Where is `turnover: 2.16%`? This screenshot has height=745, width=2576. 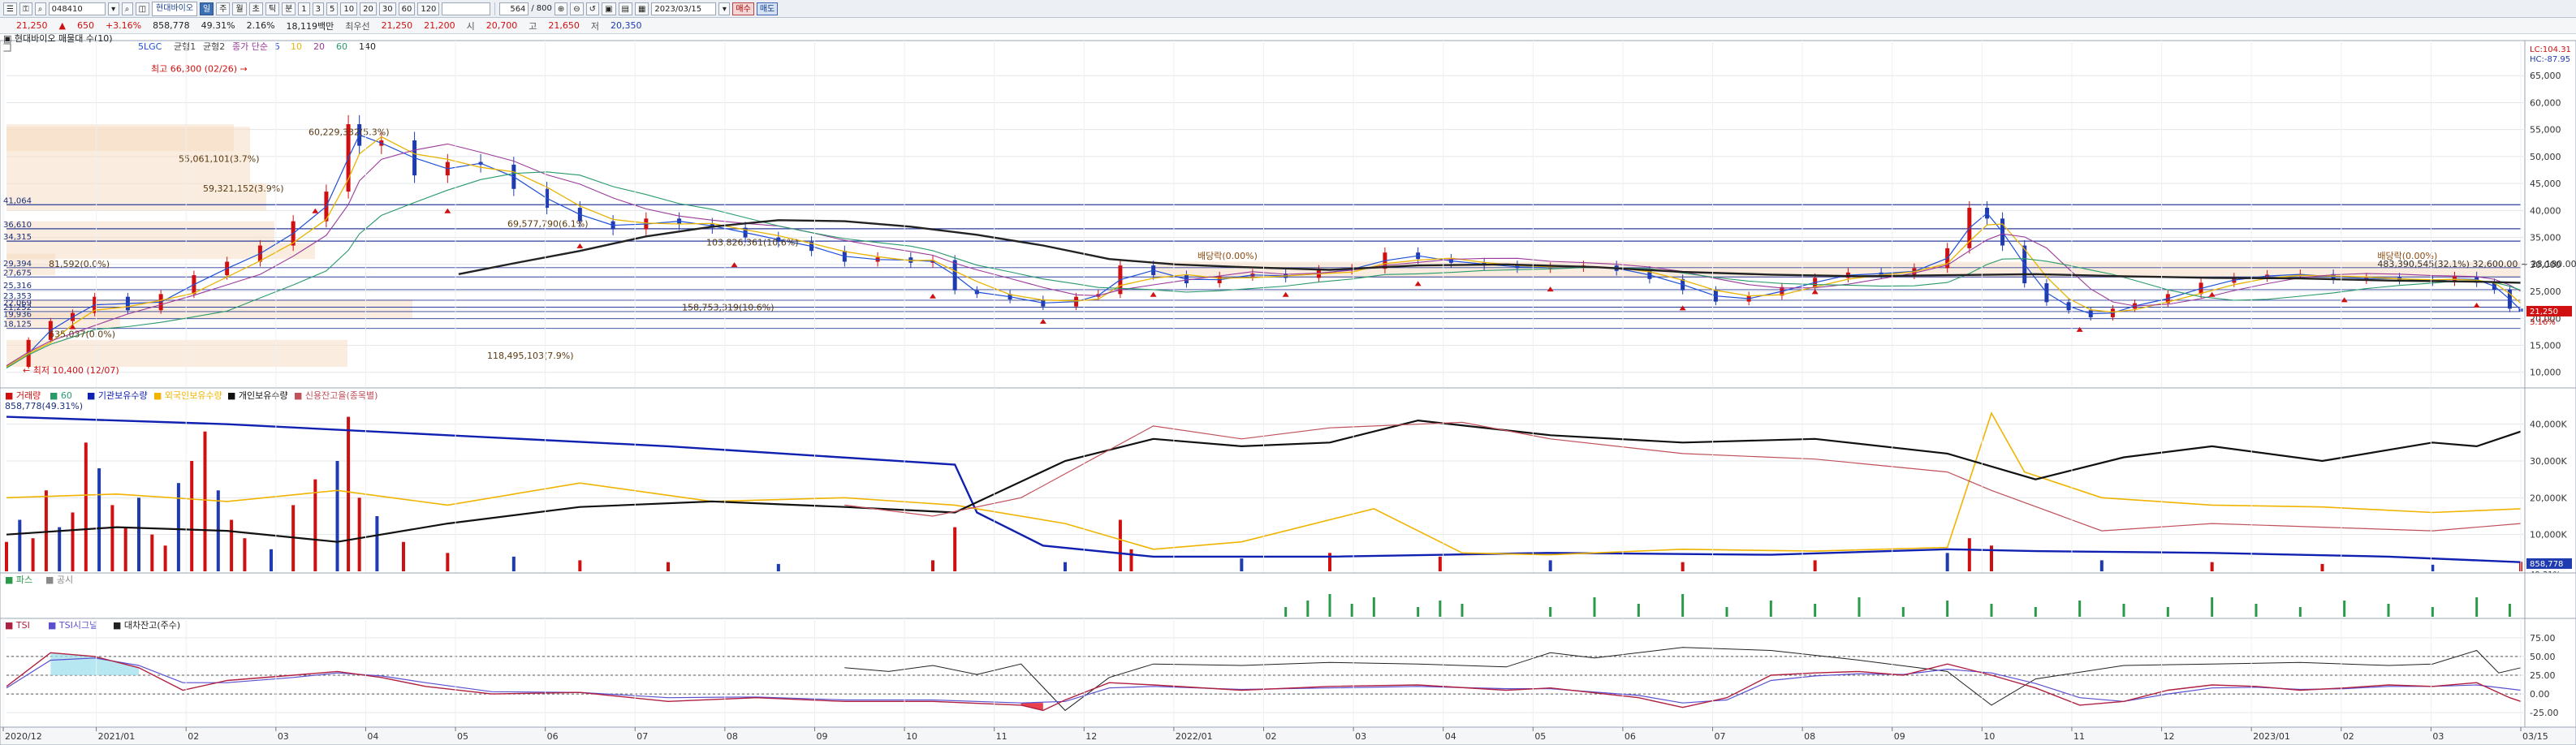
turnover: 2.16% is located at coordinates (260, 25).